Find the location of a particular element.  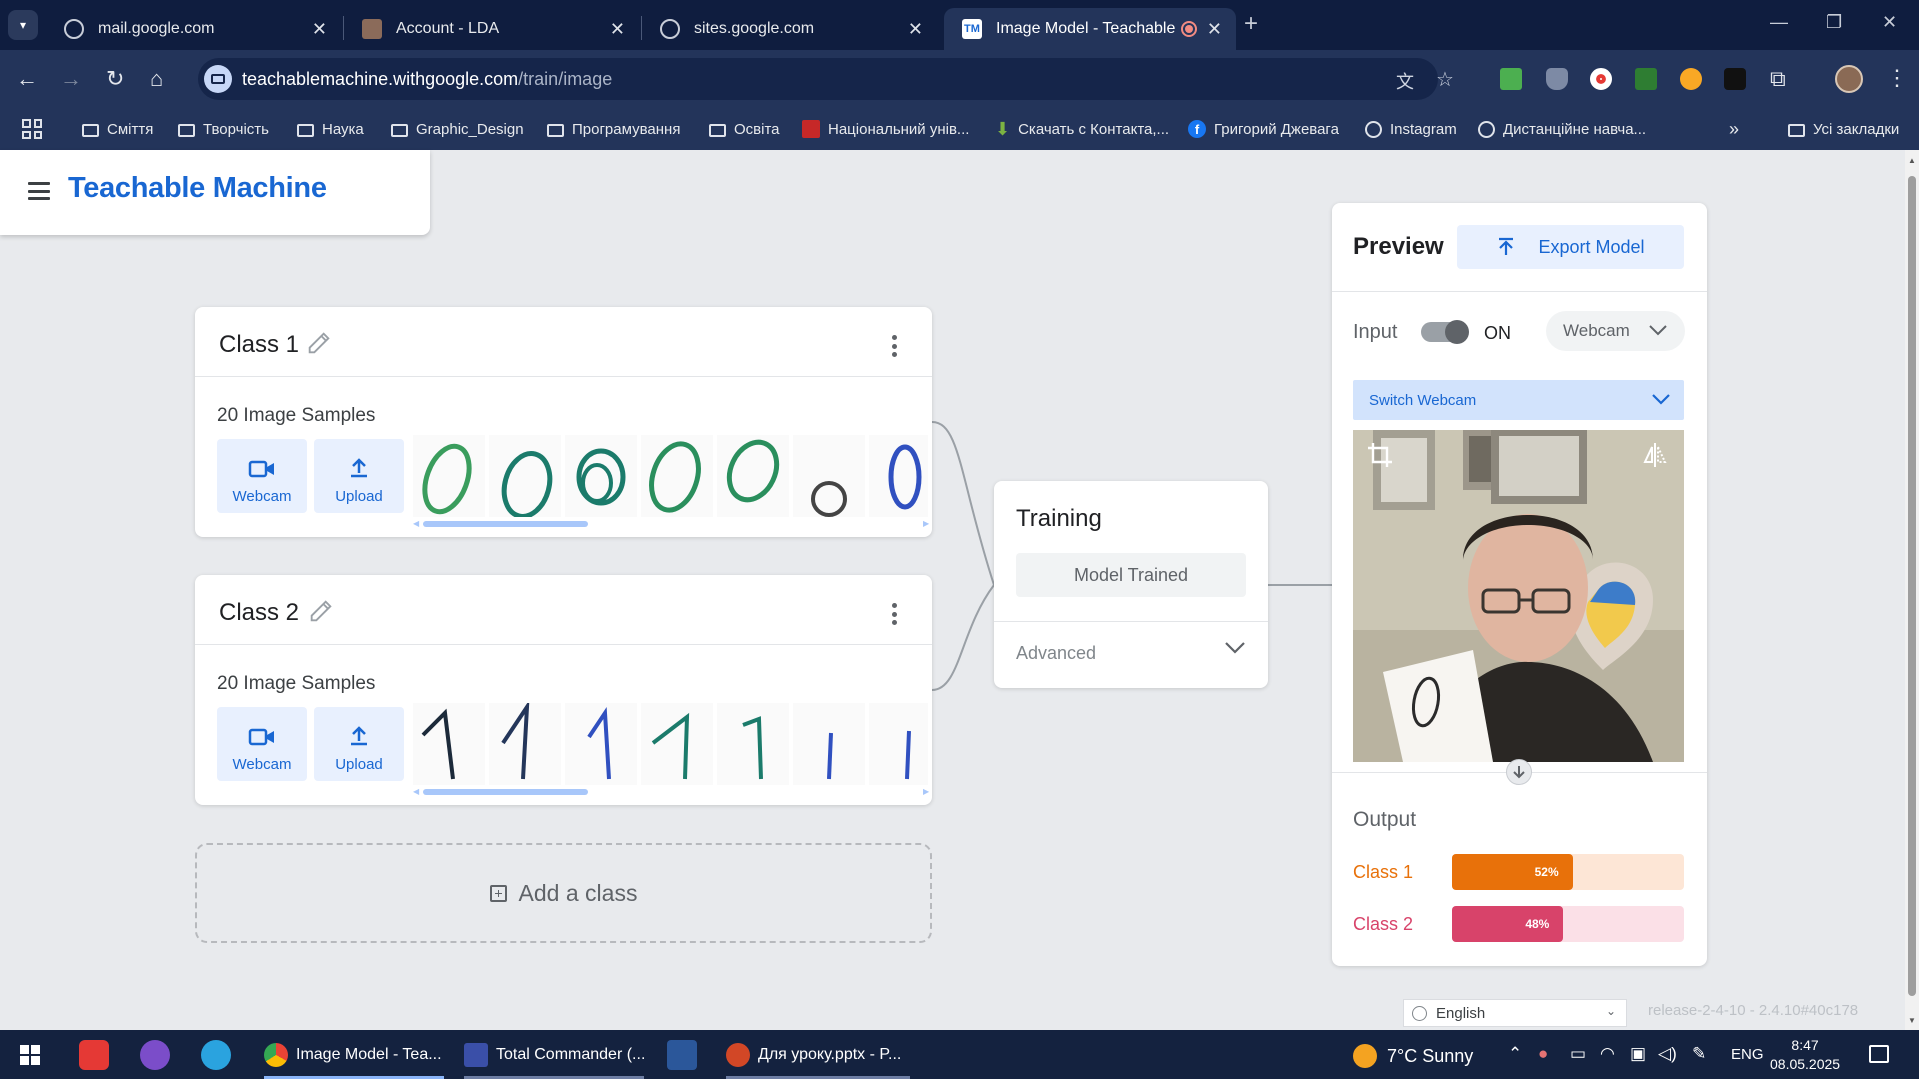

forward-icon: → is located at coordinates (71, 79).